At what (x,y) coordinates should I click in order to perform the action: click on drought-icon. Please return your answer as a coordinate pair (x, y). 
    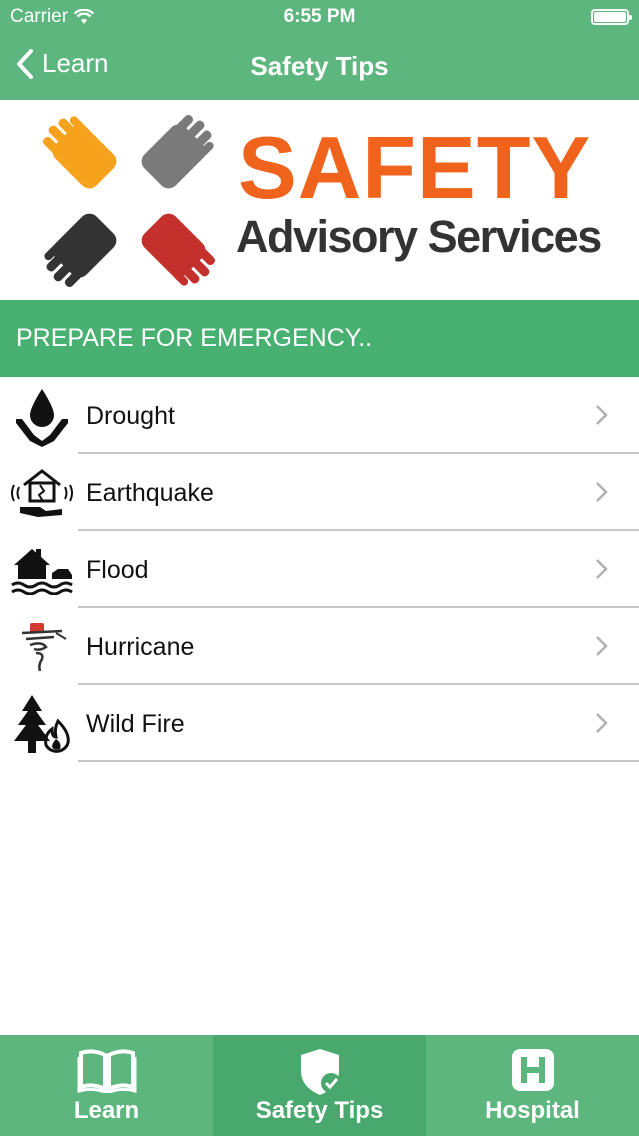
    Looking at the image, I should click on (42, 416).